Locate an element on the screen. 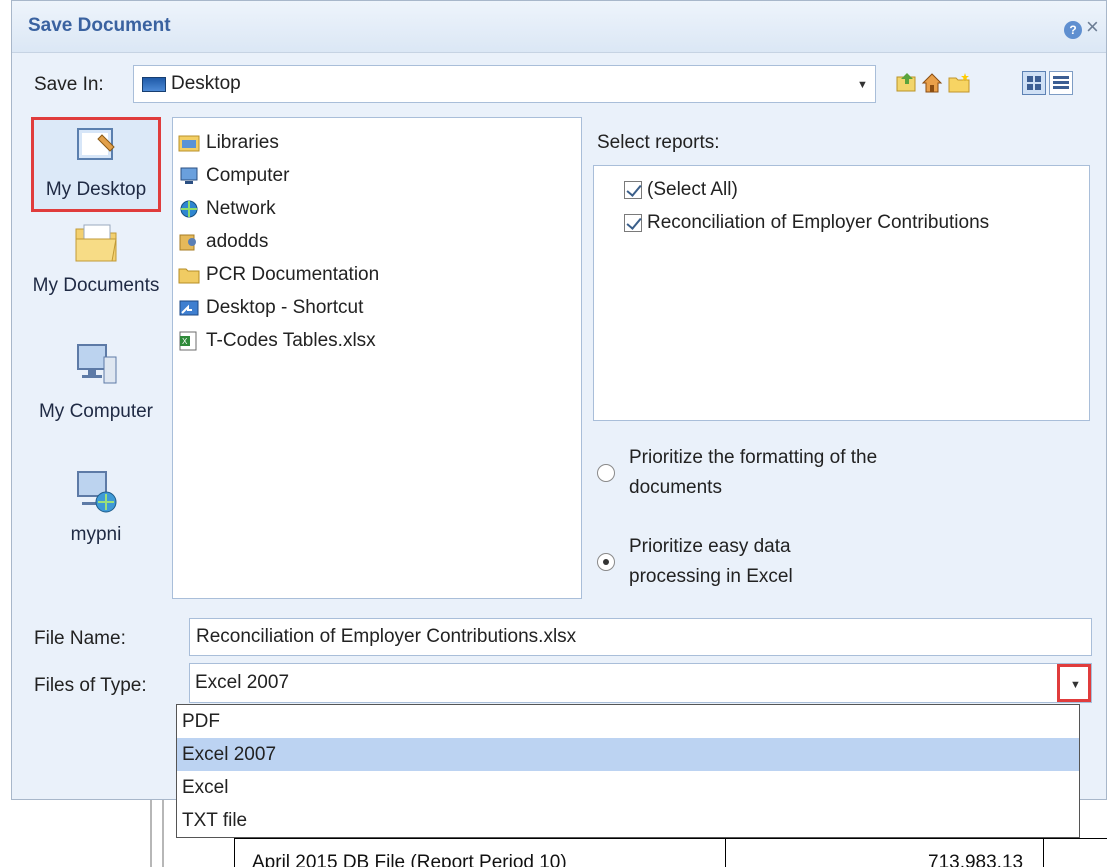 This screenshot has height=867, width=1107. file-item-tcodes-tables: X T-Codes Tables.xlsx is located at coordinates (277, 341).